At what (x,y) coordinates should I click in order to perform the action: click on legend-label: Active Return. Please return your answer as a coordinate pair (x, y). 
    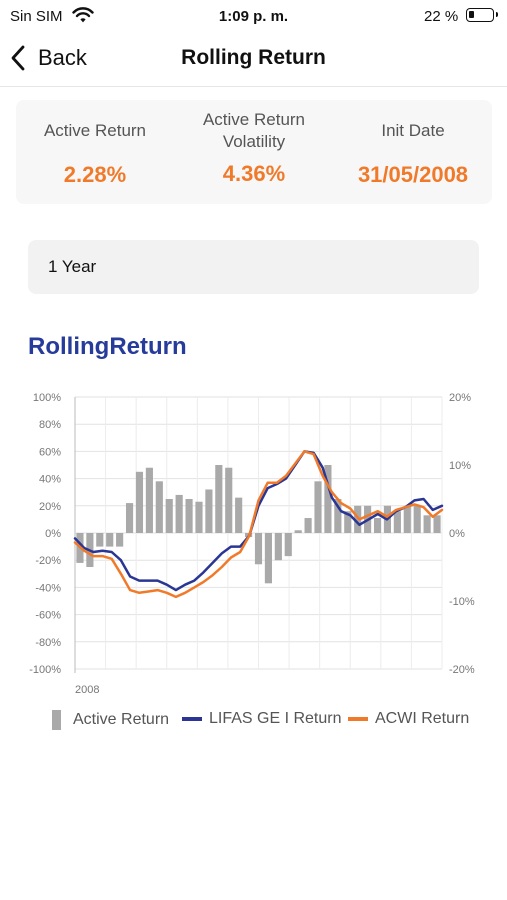
    Looking at the image, I should click on (121, 719).